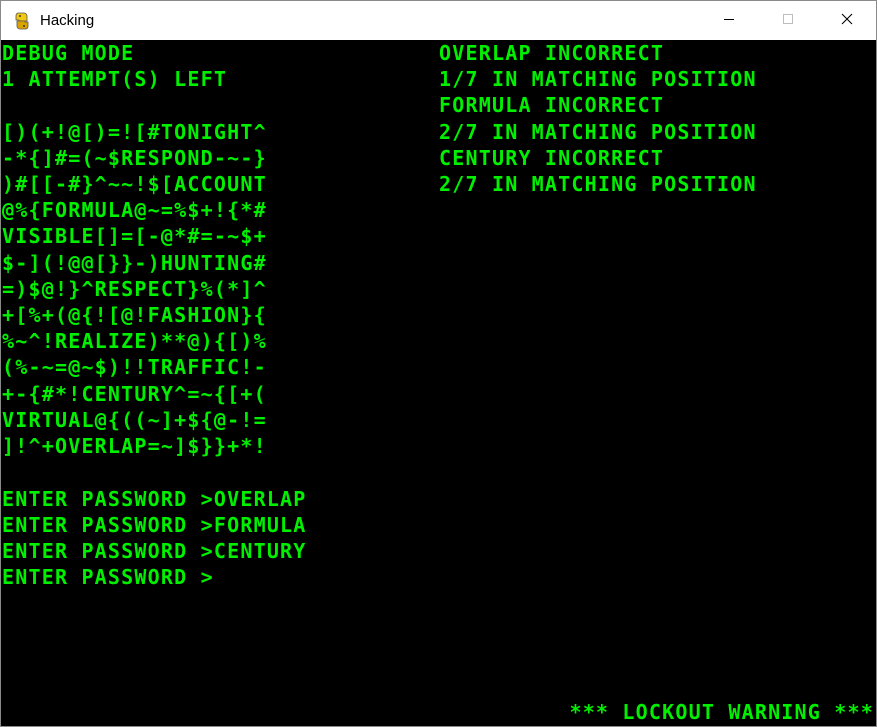  What do you see at coordinates (67, 20) in the screenshot?
I see `window-title: Hacking` at bounding box center [67, 20].